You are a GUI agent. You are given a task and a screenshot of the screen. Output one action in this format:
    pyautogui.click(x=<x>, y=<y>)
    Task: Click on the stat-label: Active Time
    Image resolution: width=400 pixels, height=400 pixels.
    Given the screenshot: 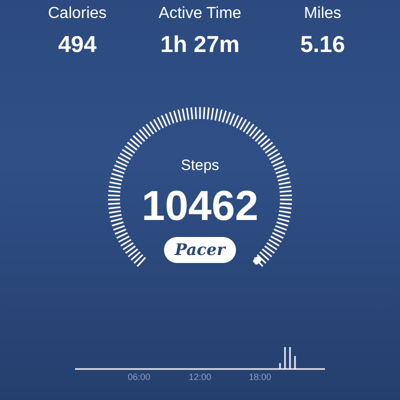 What is the action you would take?
    pyautogui.click(x=200, y=14)
    